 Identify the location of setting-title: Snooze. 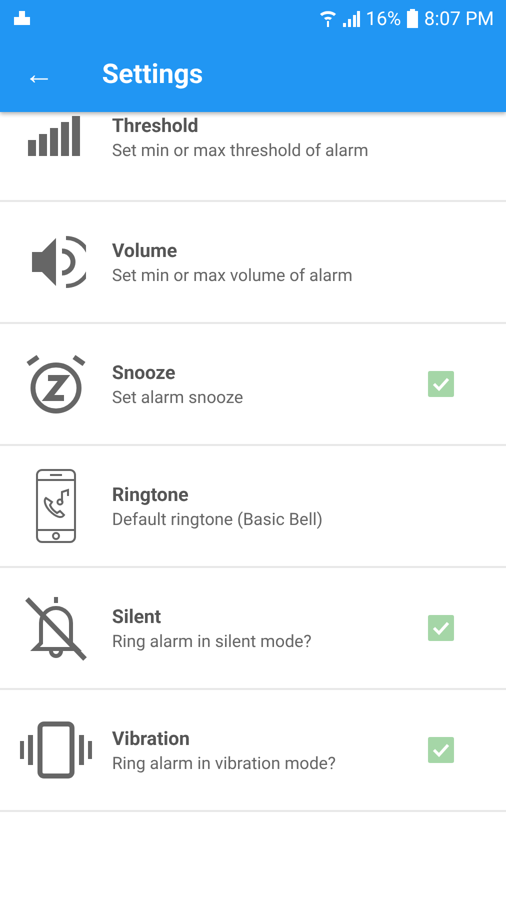
(144, 372).